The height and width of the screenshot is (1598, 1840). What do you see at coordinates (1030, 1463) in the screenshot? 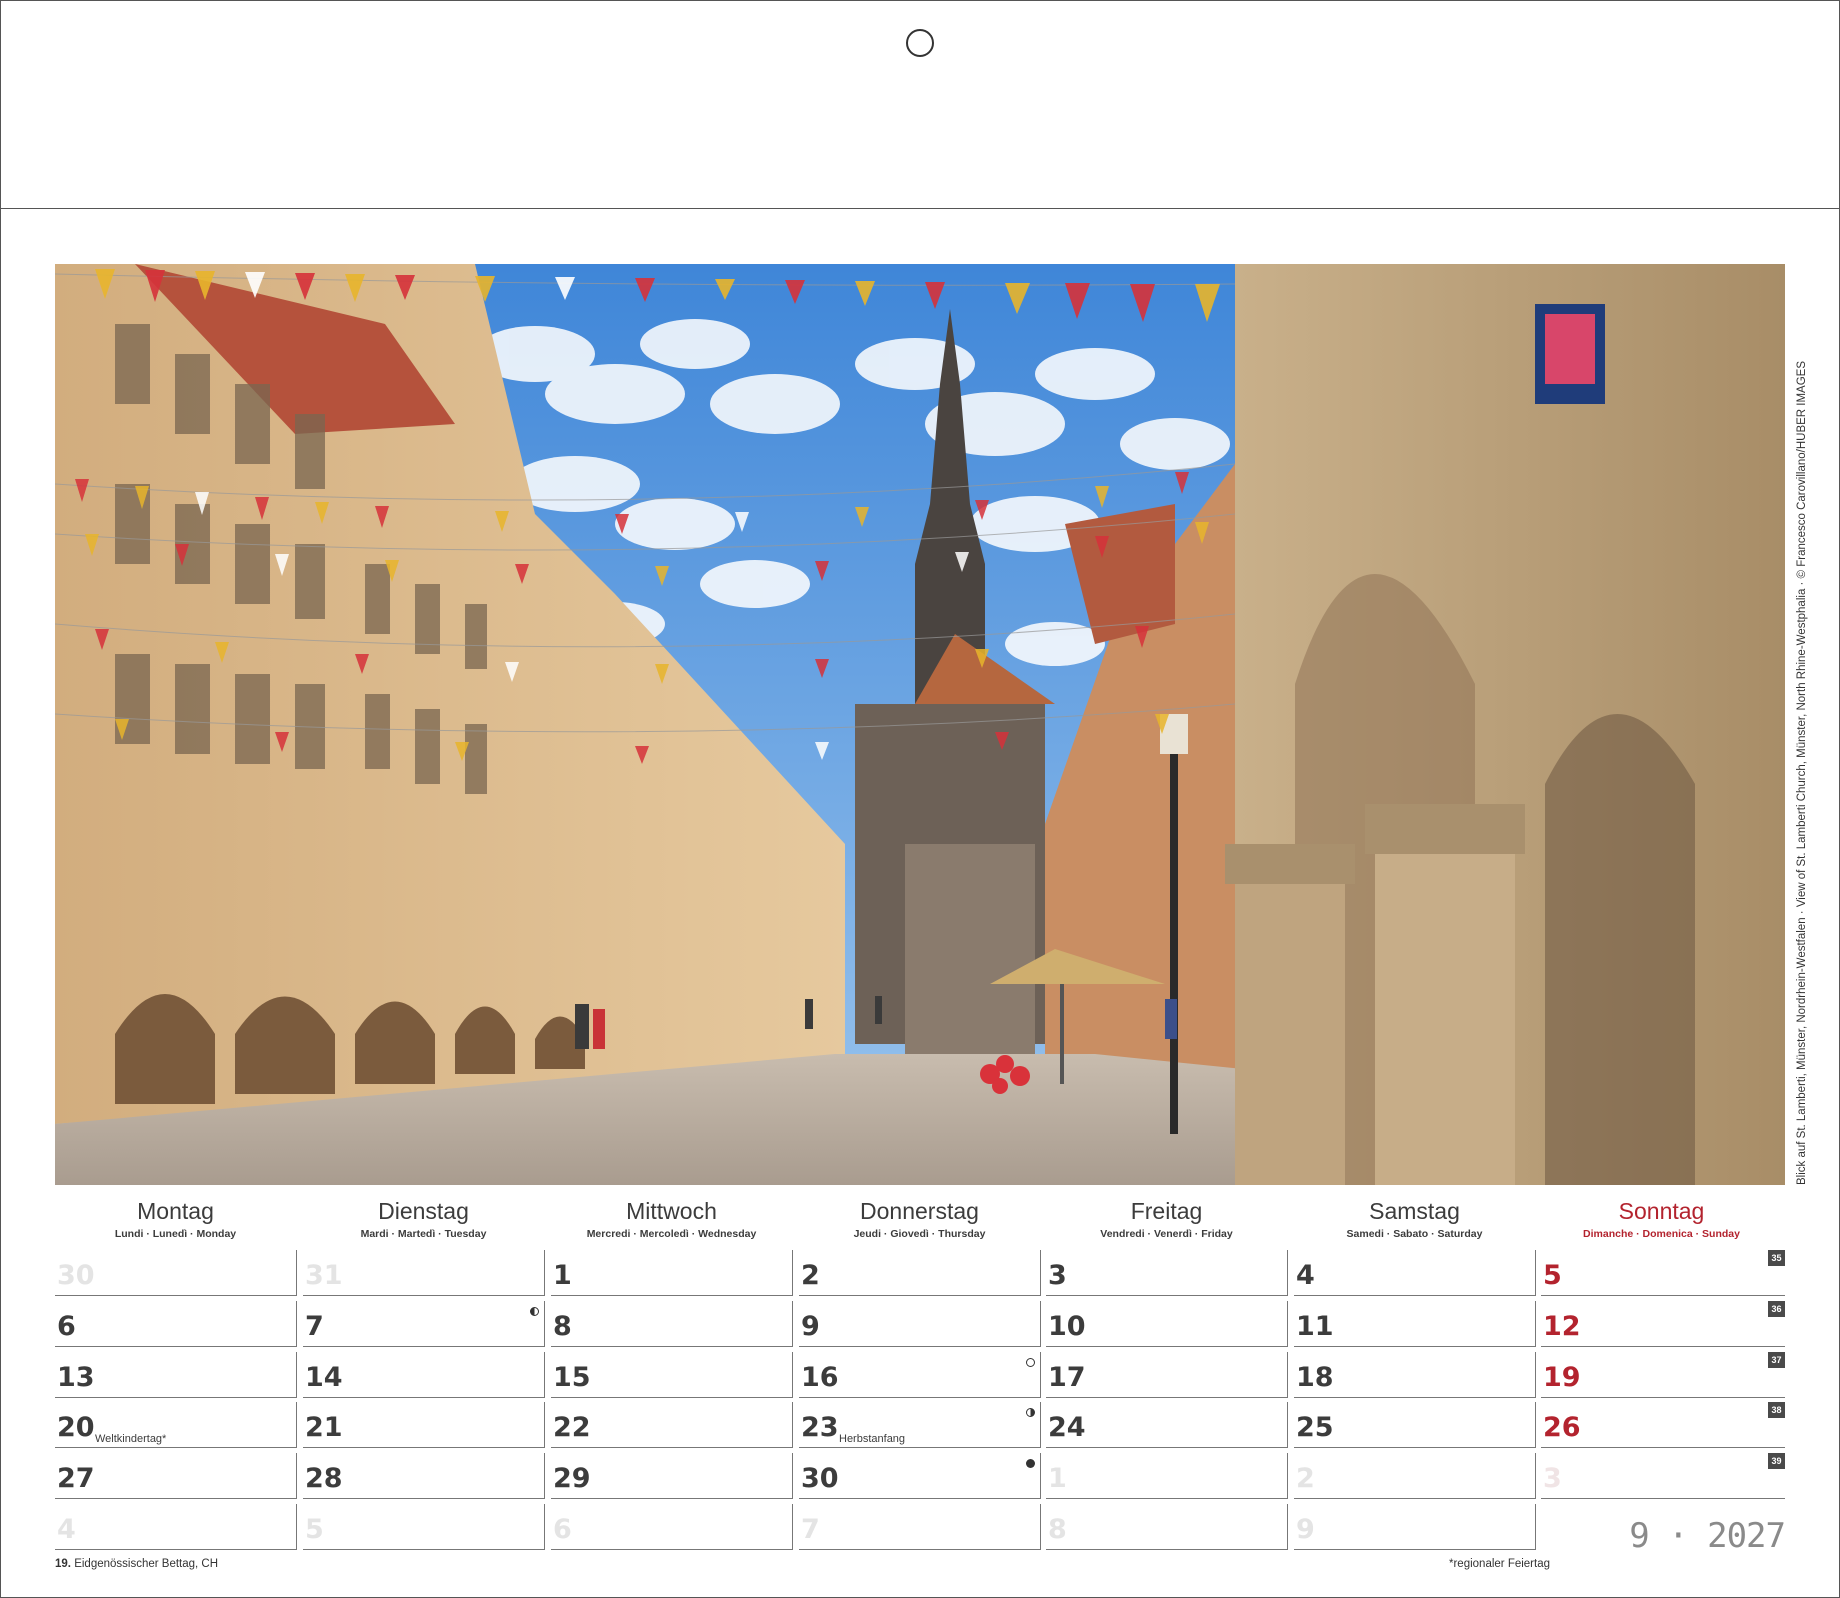
I see `new-moon-icon` at bounding box center [1030, 1463].